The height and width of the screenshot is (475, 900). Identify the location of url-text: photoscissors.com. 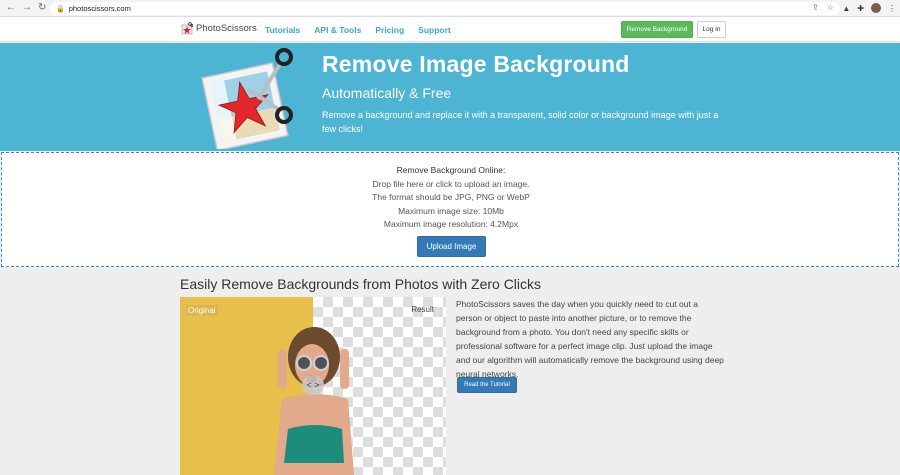
(99, 8).